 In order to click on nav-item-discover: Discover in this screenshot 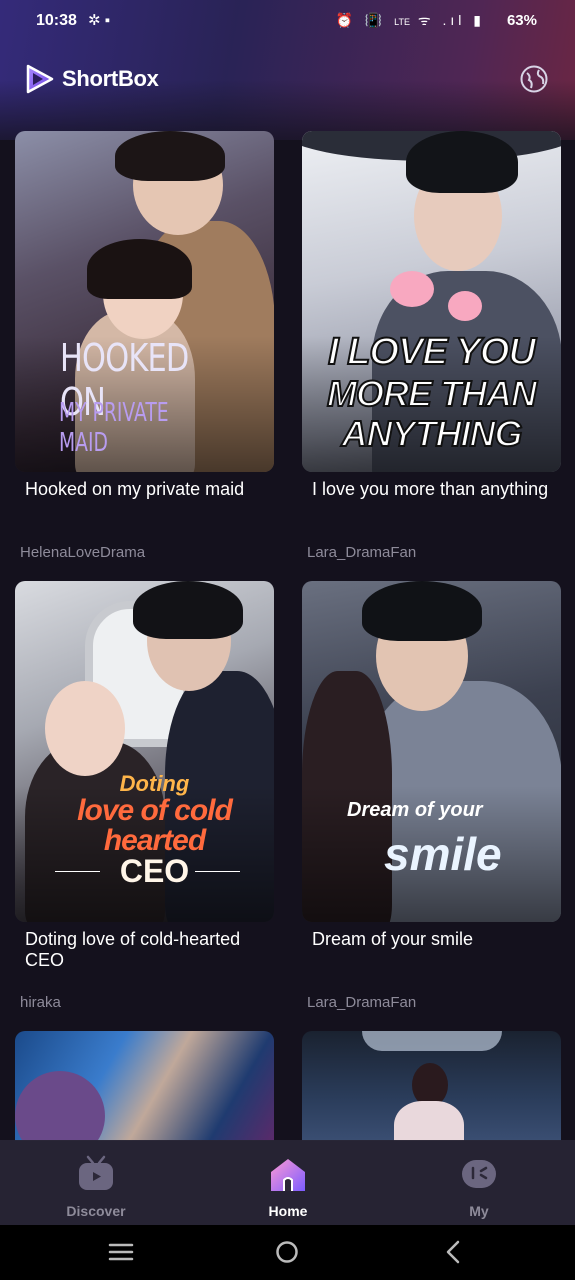, I will do `click(96, 1182)`.